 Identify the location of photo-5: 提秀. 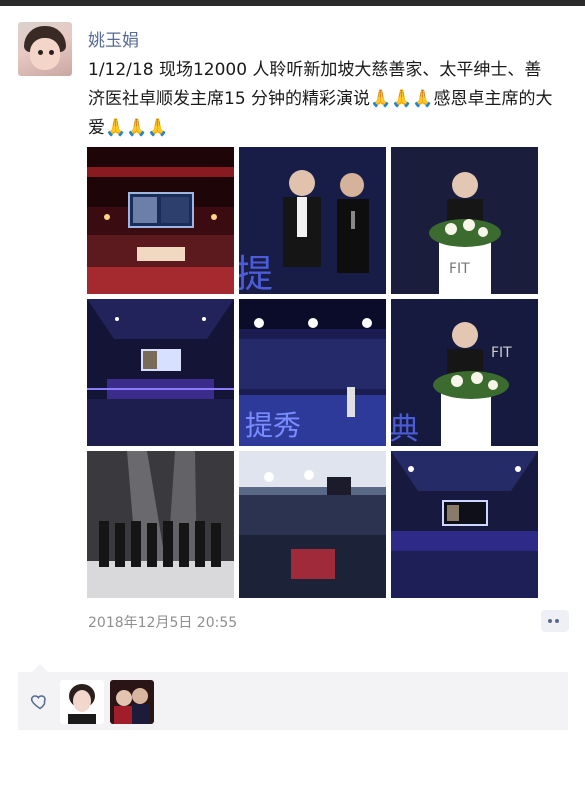
(312, 372).